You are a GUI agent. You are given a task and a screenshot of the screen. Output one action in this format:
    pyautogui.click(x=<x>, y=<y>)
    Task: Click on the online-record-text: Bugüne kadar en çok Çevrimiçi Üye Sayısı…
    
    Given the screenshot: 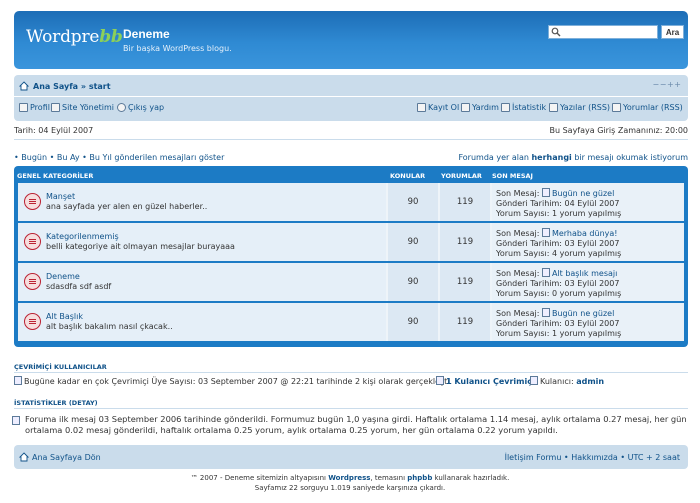 What is the action you would take?
    pyautogui.click(x=238, y=381)
    